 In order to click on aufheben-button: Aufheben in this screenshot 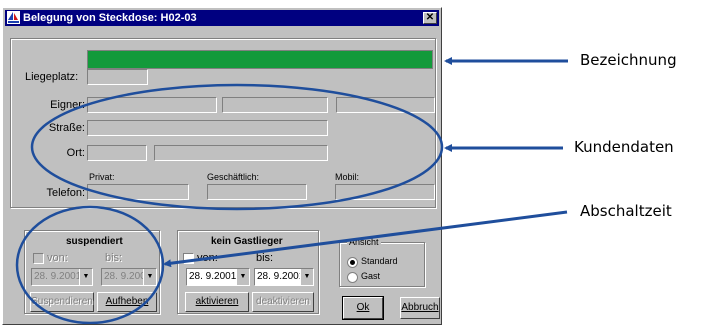, I will do `click(127, 302)`.